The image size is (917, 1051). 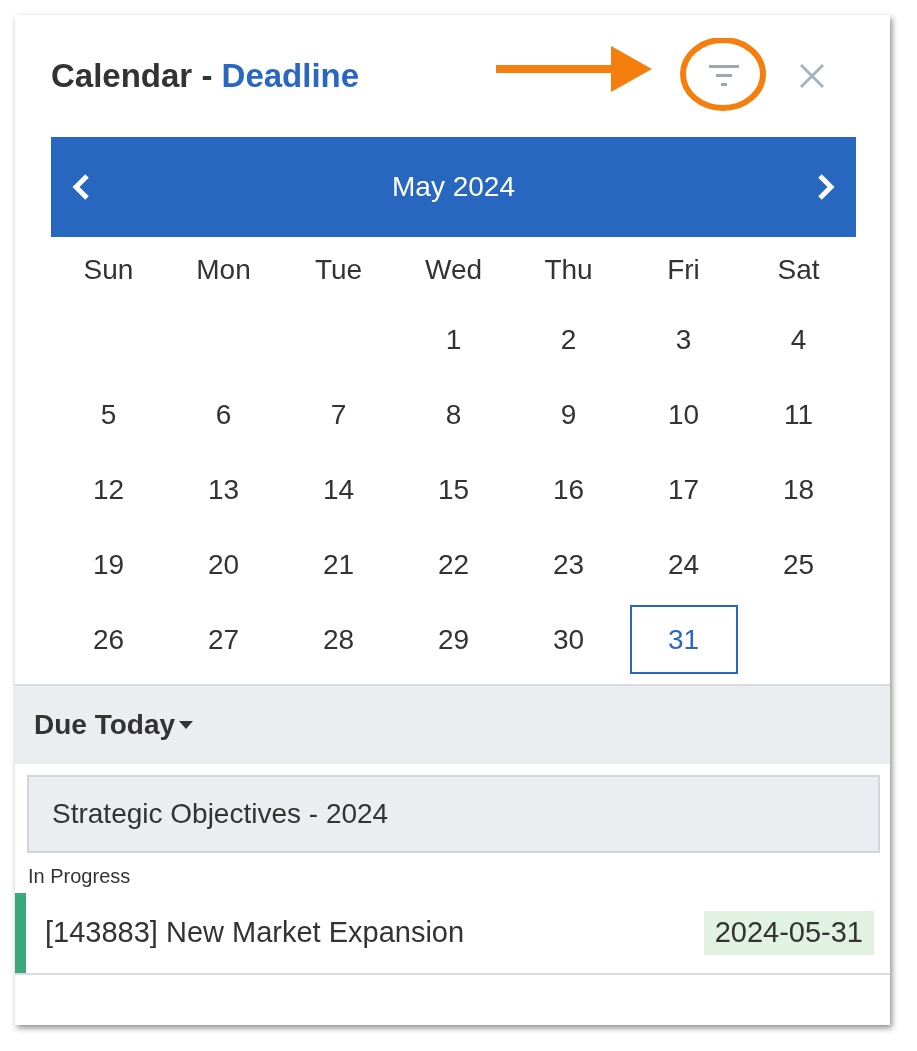 What do you see at coordinates (223, 564) in the screenshot?
I see `day-cell: 20` at bounding box center [223, 564].